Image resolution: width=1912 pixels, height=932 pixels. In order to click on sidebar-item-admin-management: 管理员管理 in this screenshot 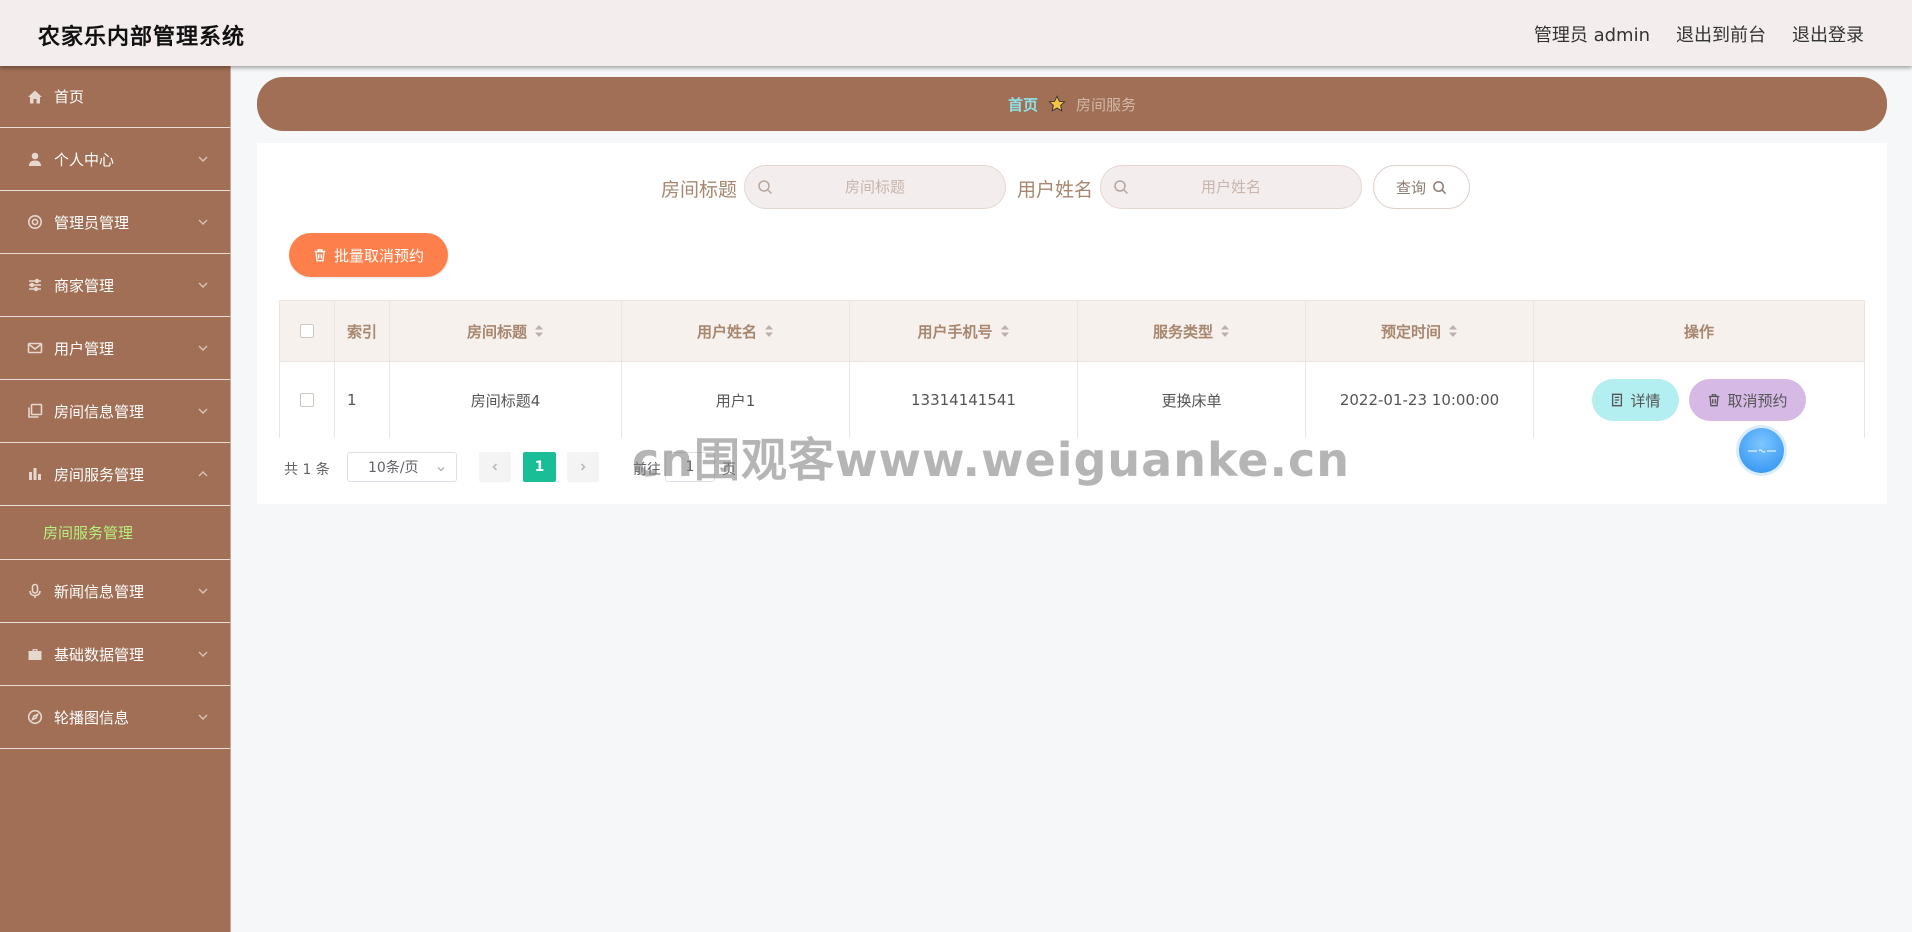, I will do `click(115, 222)`.